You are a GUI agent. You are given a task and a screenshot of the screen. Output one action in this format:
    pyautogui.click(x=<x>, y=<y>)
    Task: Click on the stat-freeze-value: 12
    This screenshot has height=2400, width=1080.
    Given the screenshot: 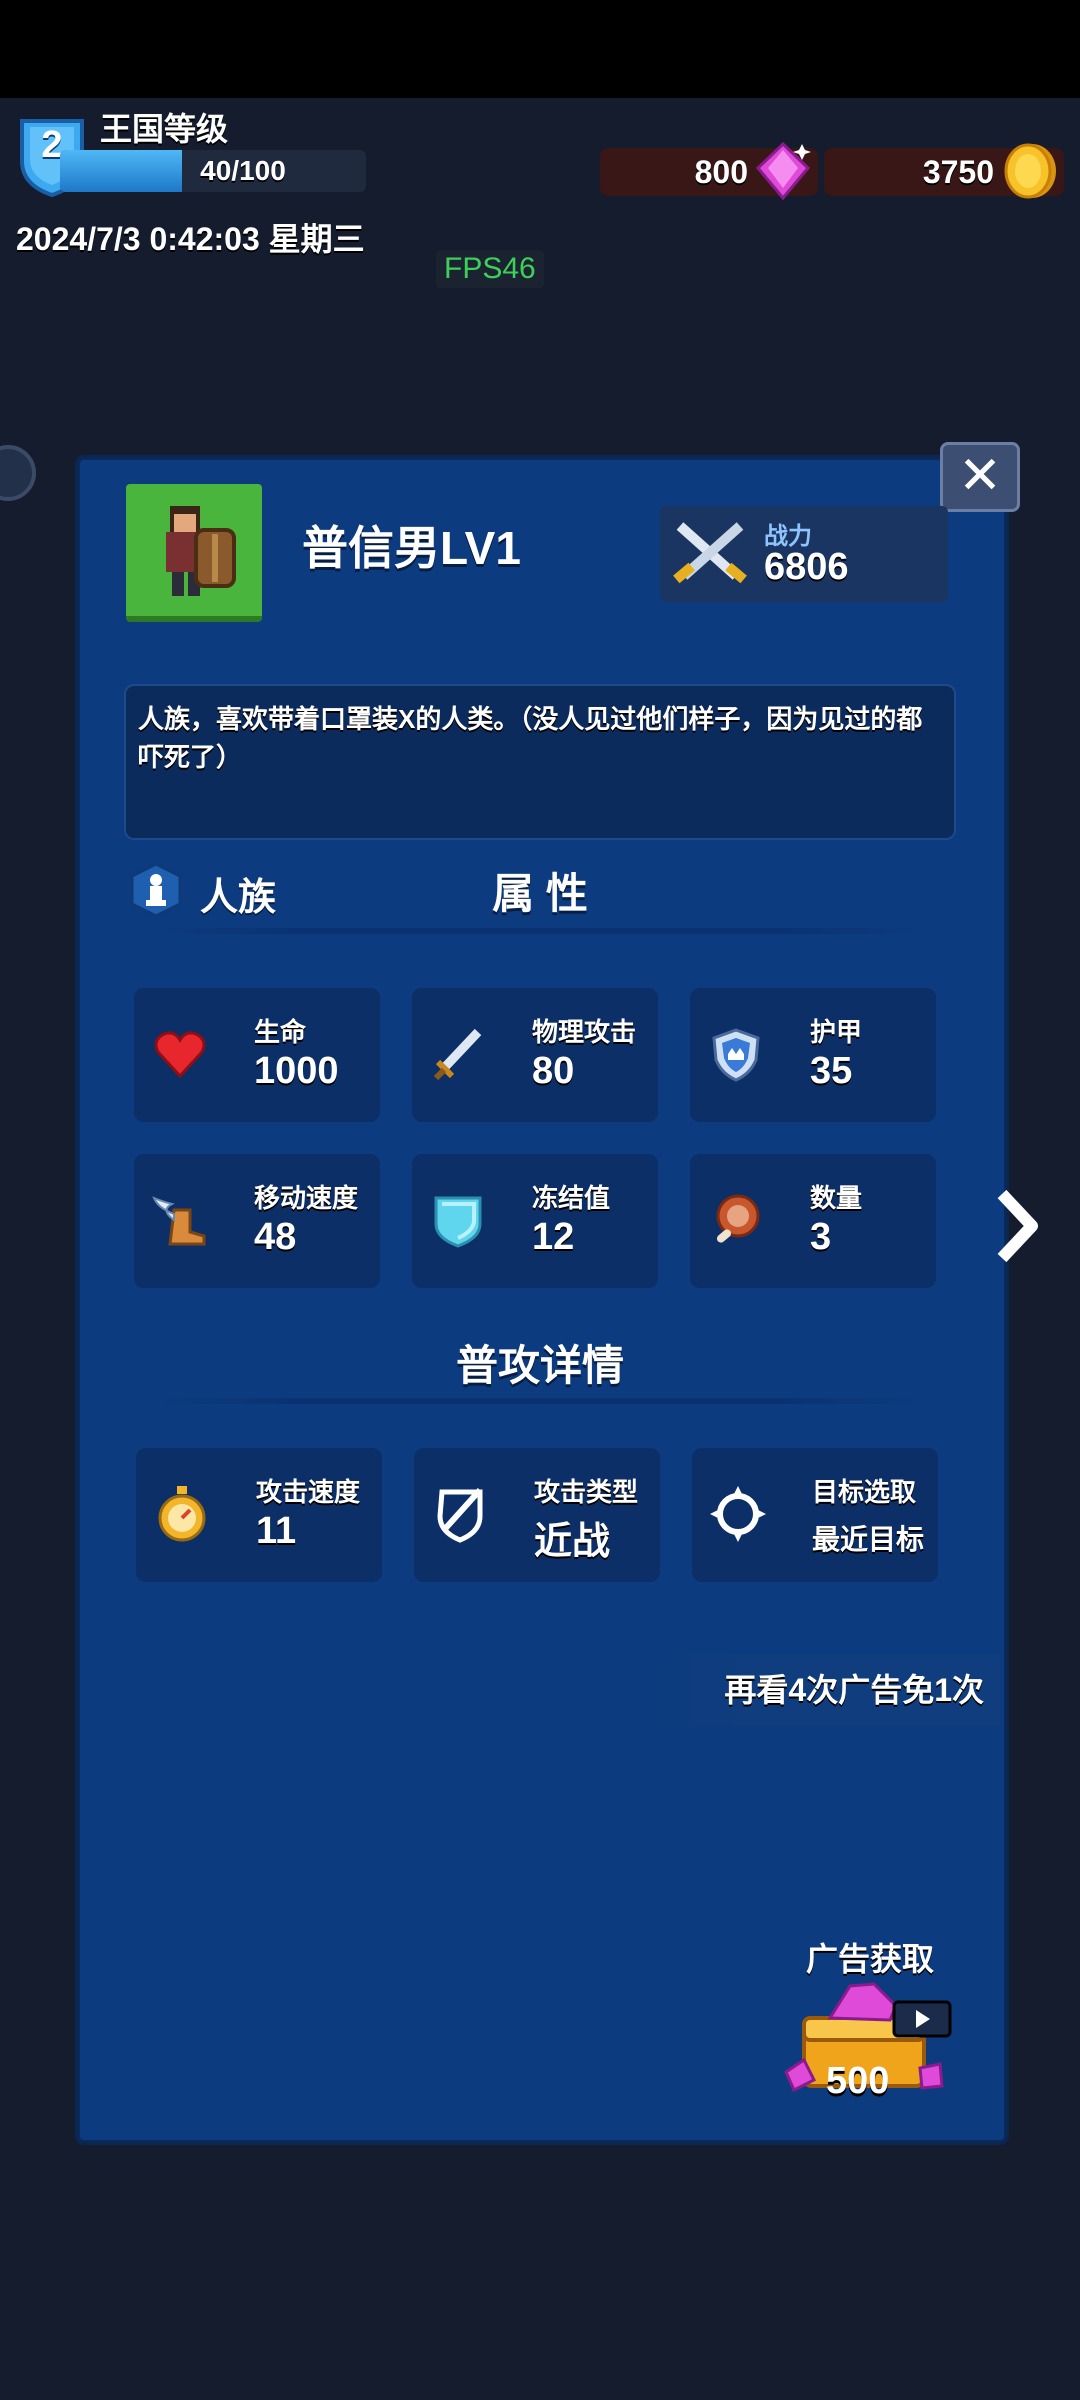 What is the action you would take?
    pyautogui.click(x=553, y=1237)
    